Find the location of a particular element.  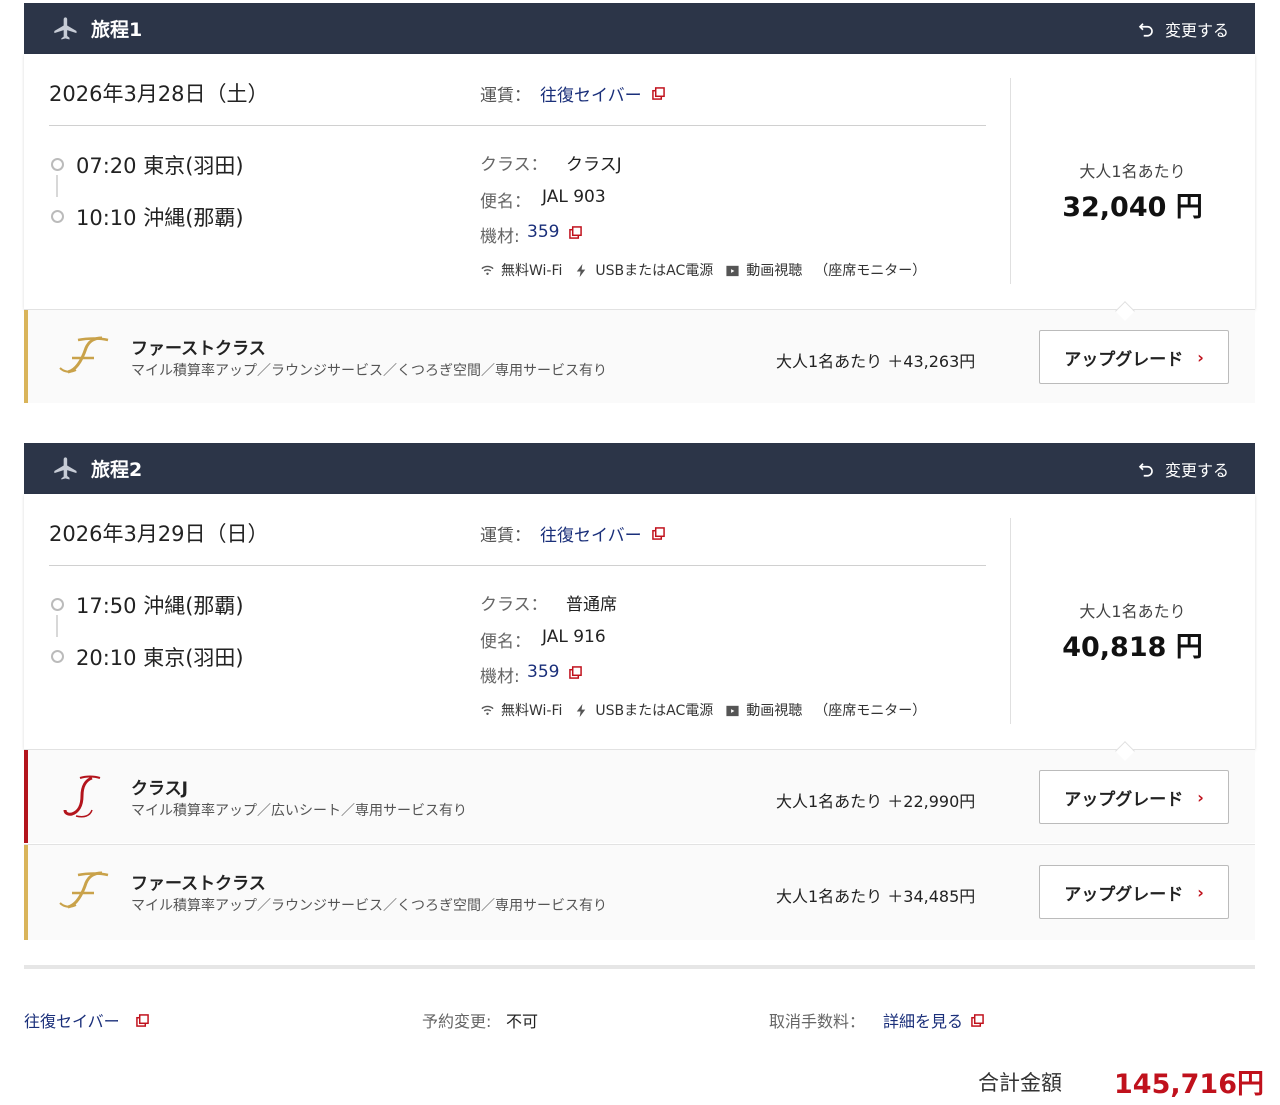

class-value: クラスJ is located at coordinates (594, 165).